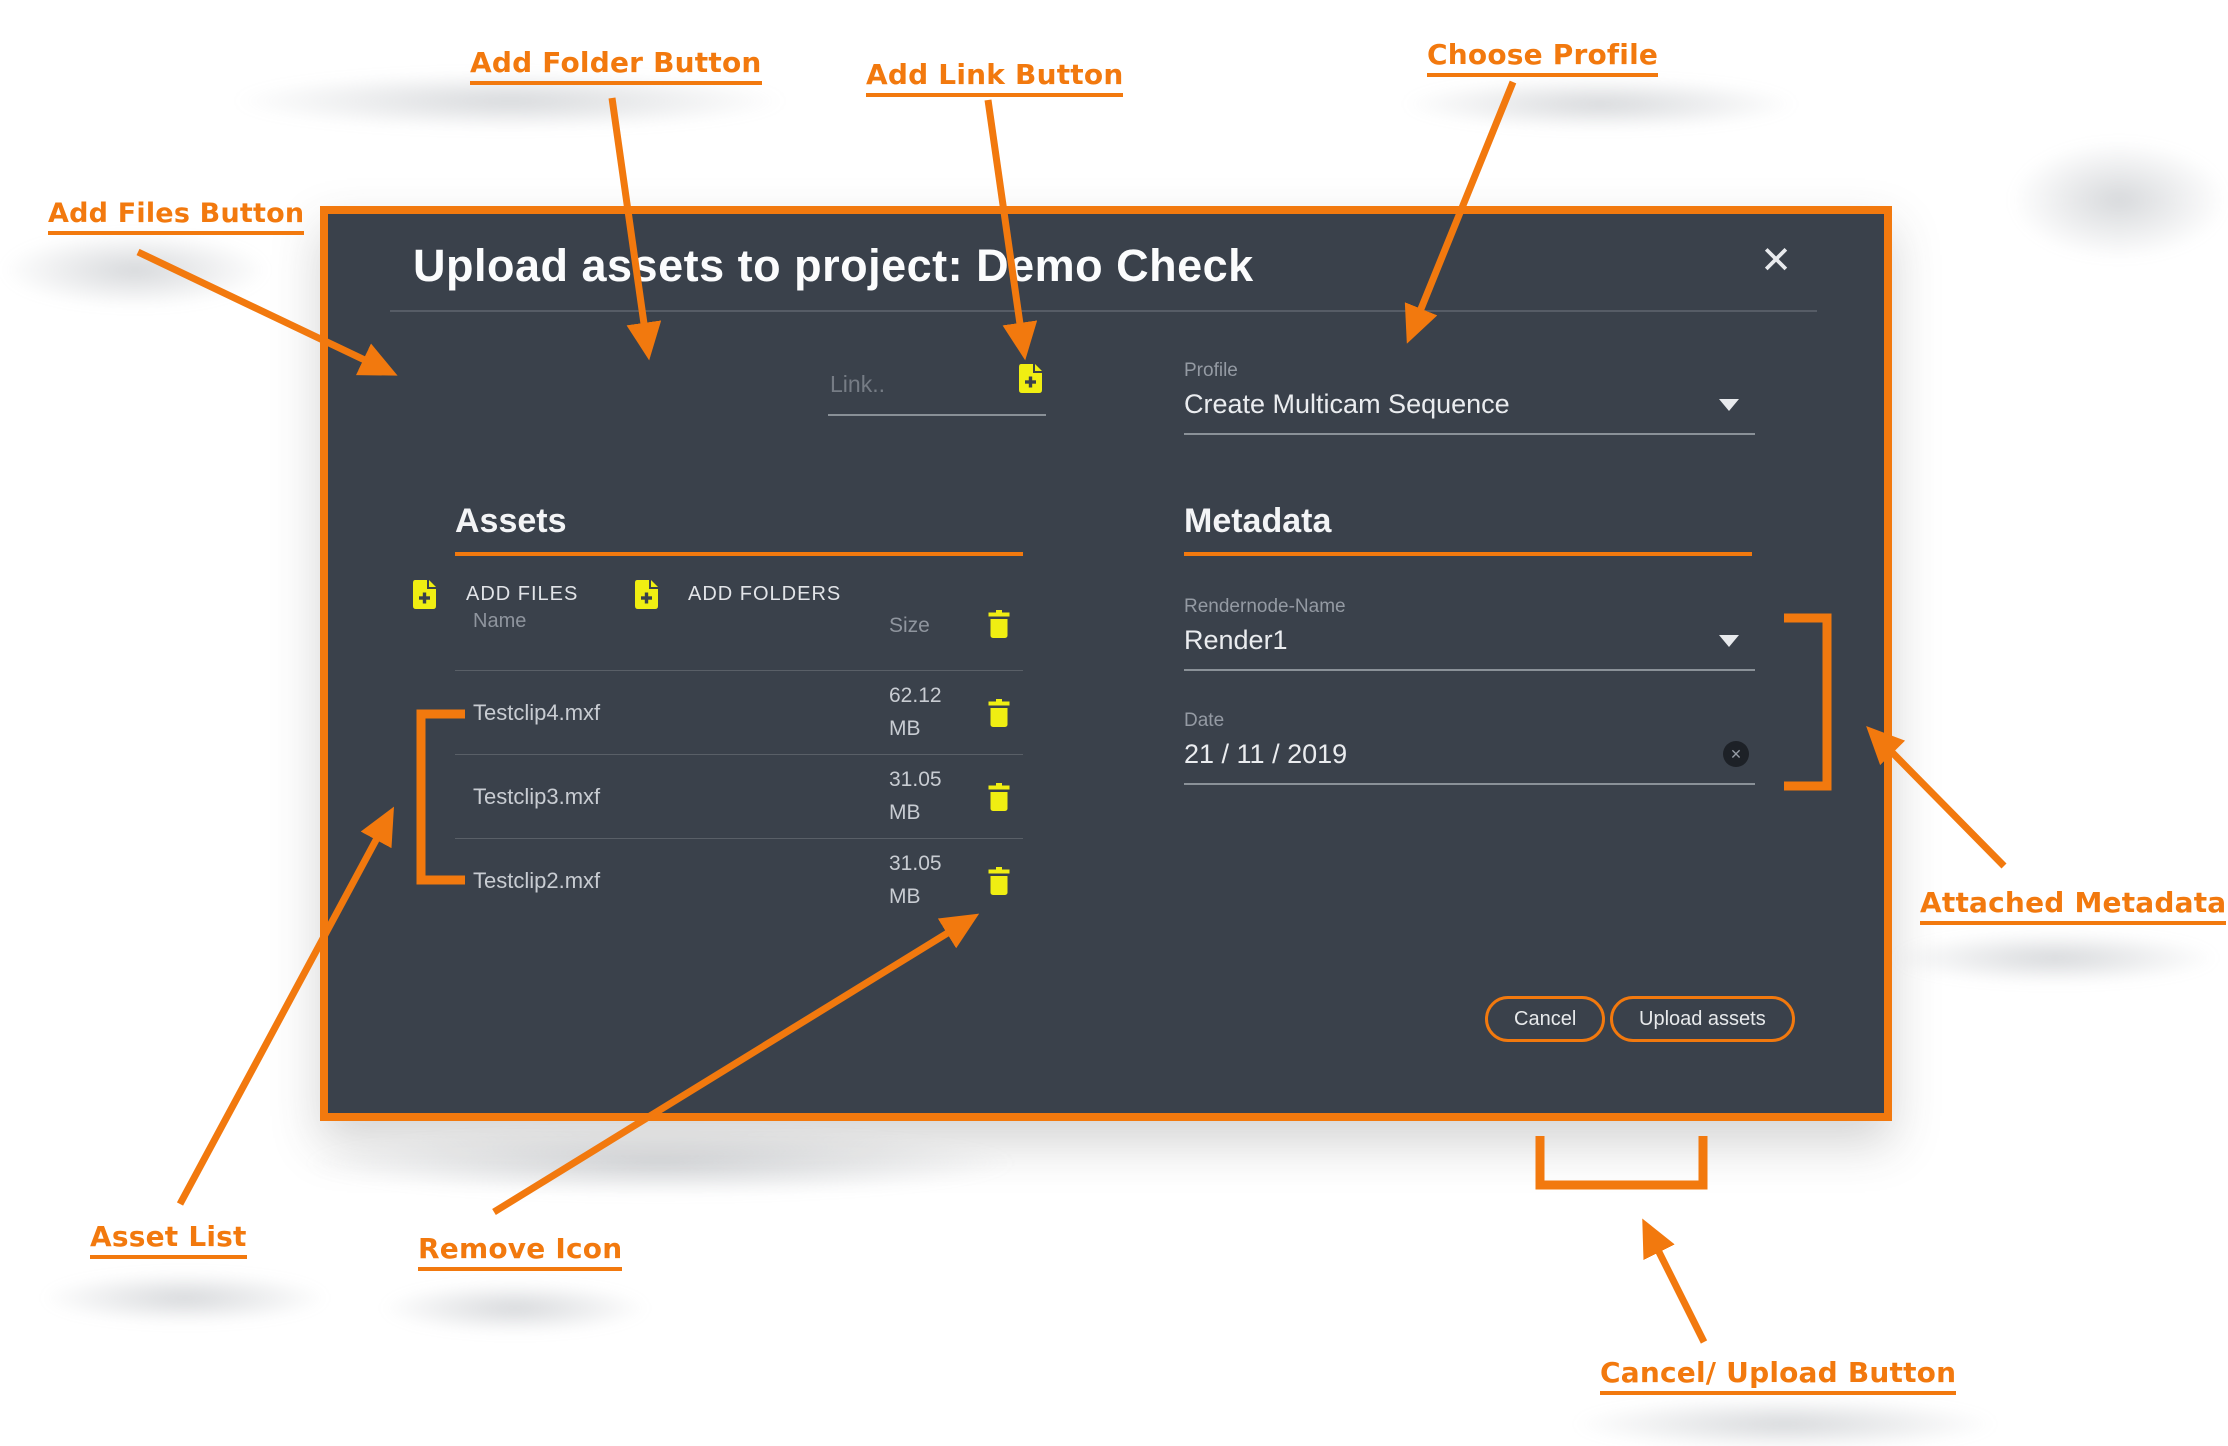 The width and height of the screenshot is (2228, 1446). I want to click on size-column-header: Size, so click(909, 625).